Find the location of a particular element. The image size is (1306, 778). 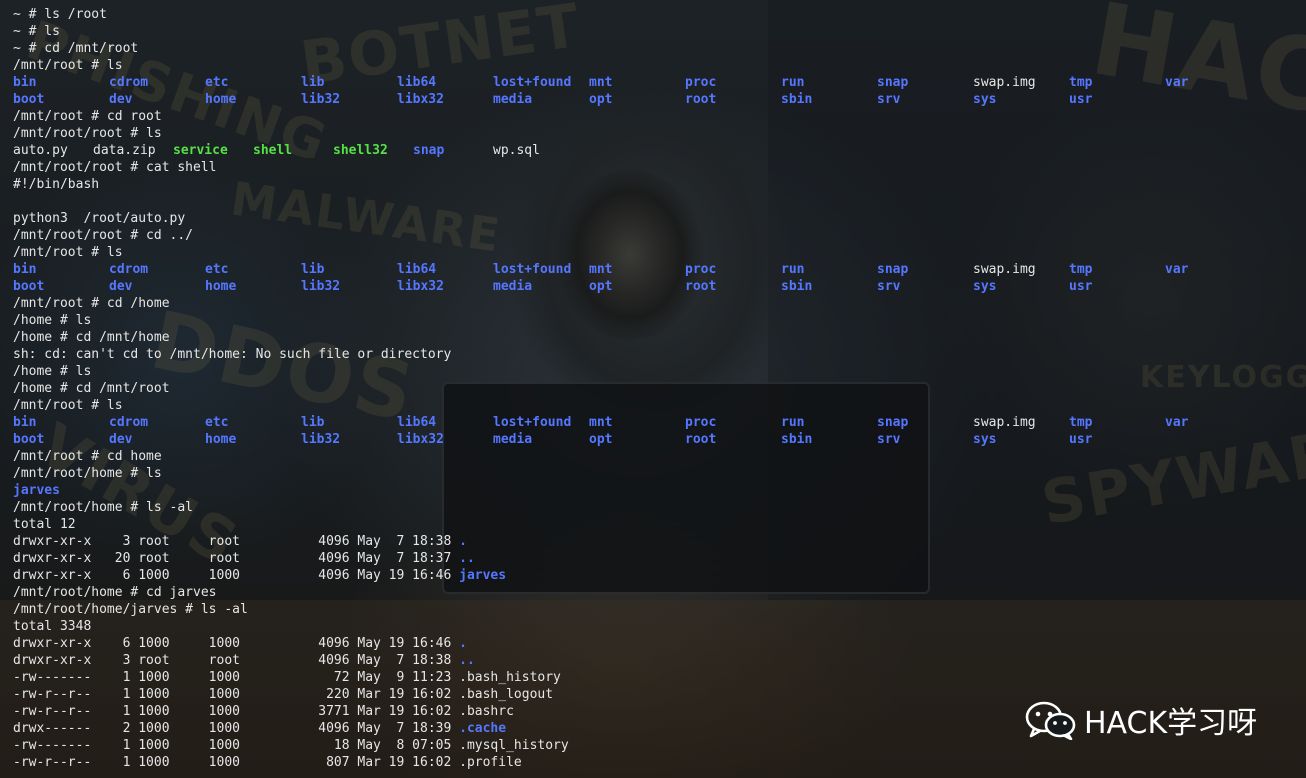

watermark-text: HACK学习呀 is located at coordinates (1171, 723).